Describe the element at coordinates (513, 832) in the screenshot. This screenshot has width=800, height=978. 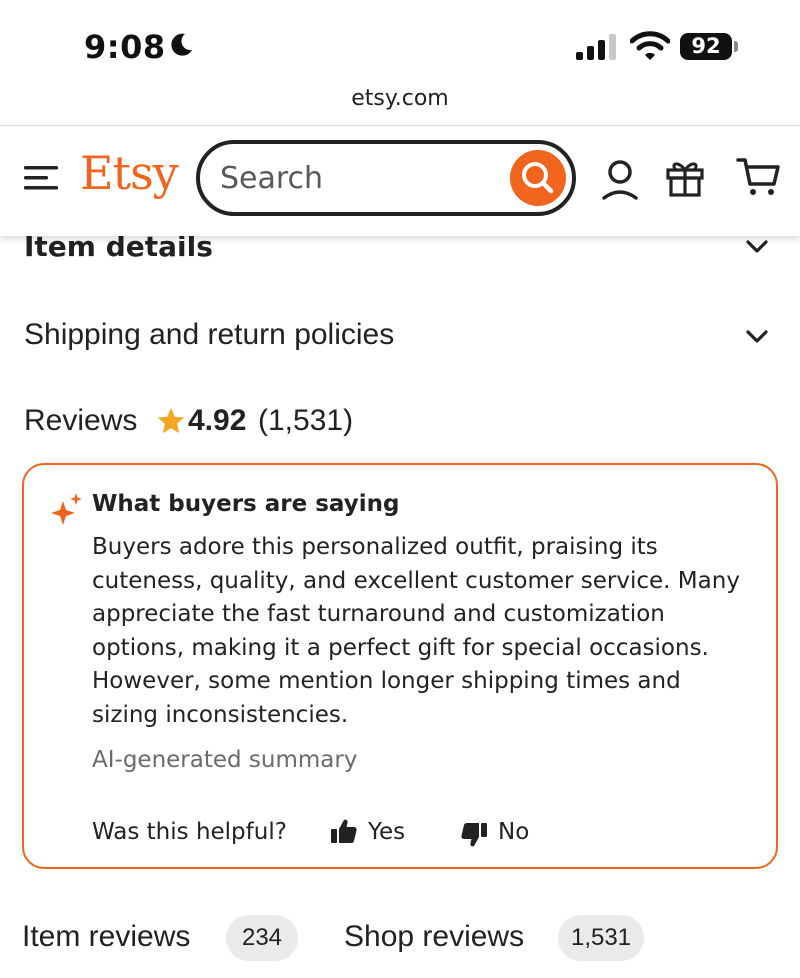
I see `helpful-no-button: No` at that location.